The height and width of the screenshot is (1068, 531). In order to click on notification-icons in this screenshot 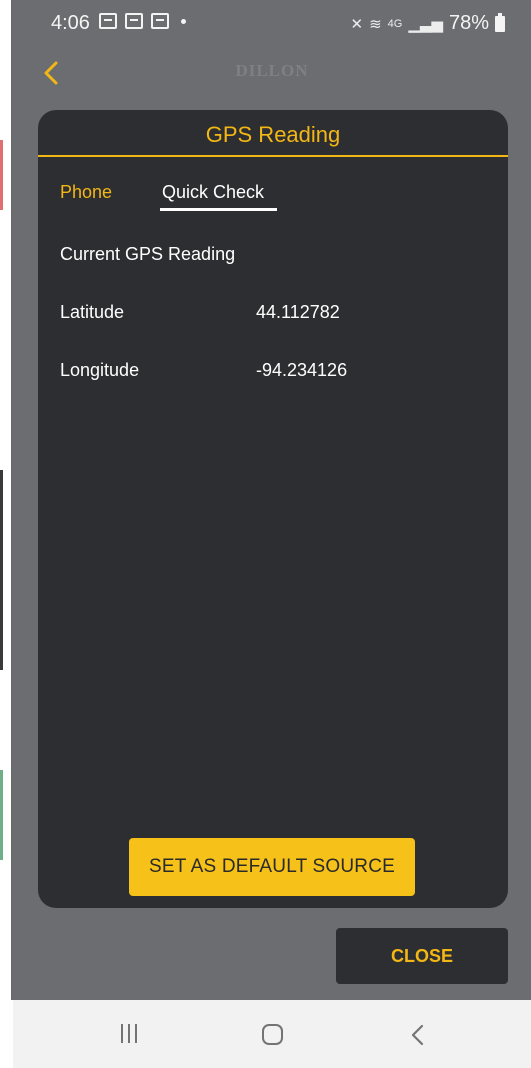, I will do `click(142, 21)`.